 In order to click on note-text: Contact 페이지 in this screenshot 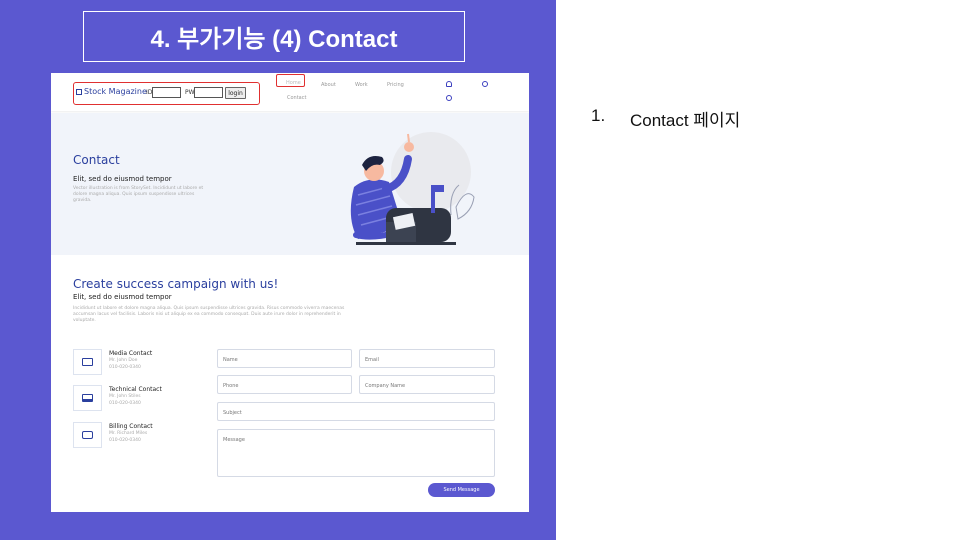, I will do `click(685, 120)`.